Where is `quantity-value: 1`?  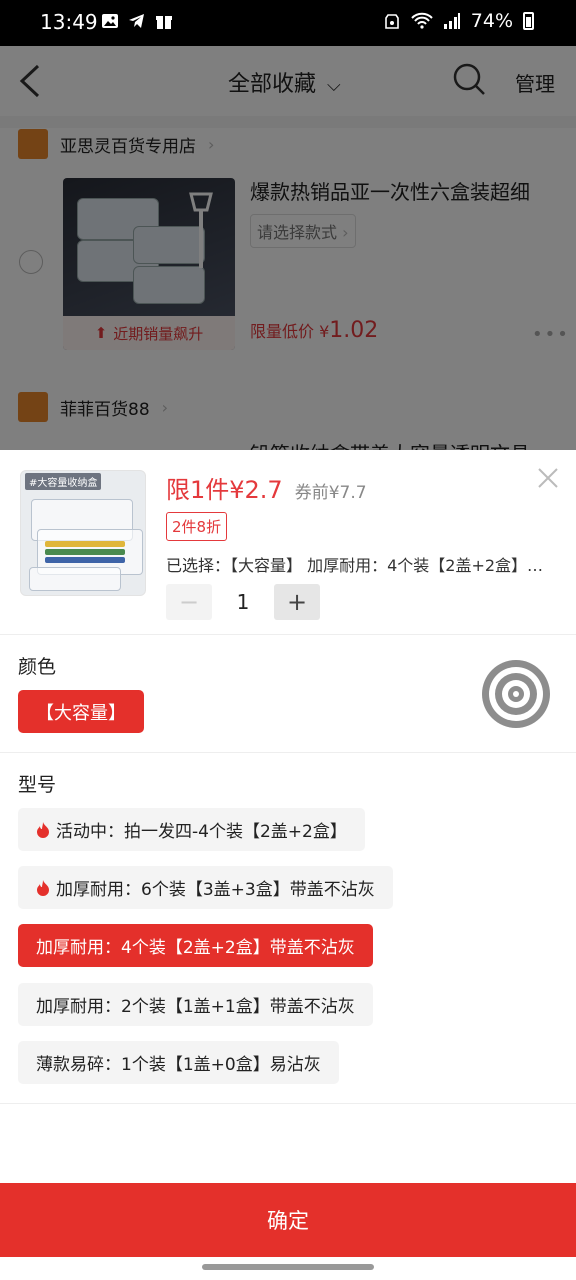
quantity-value: 1 is located at coordinates (243, 602).